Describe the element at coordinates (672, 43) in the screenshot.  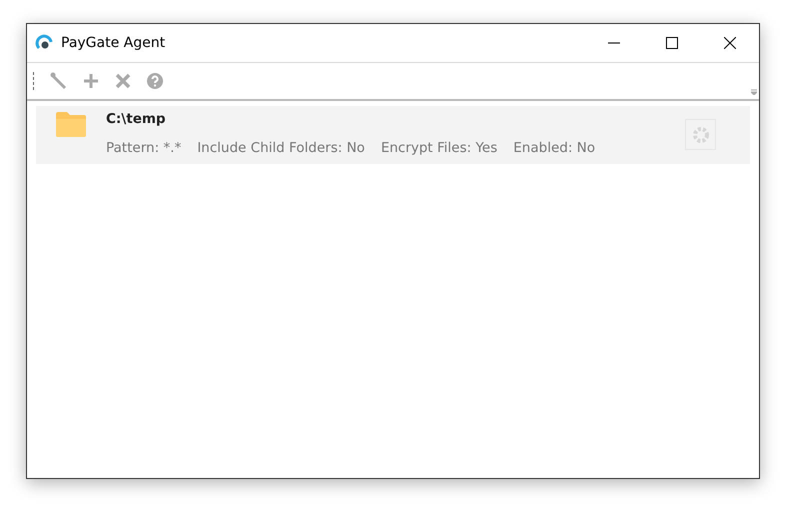
I see `maximize-icon` at that location.